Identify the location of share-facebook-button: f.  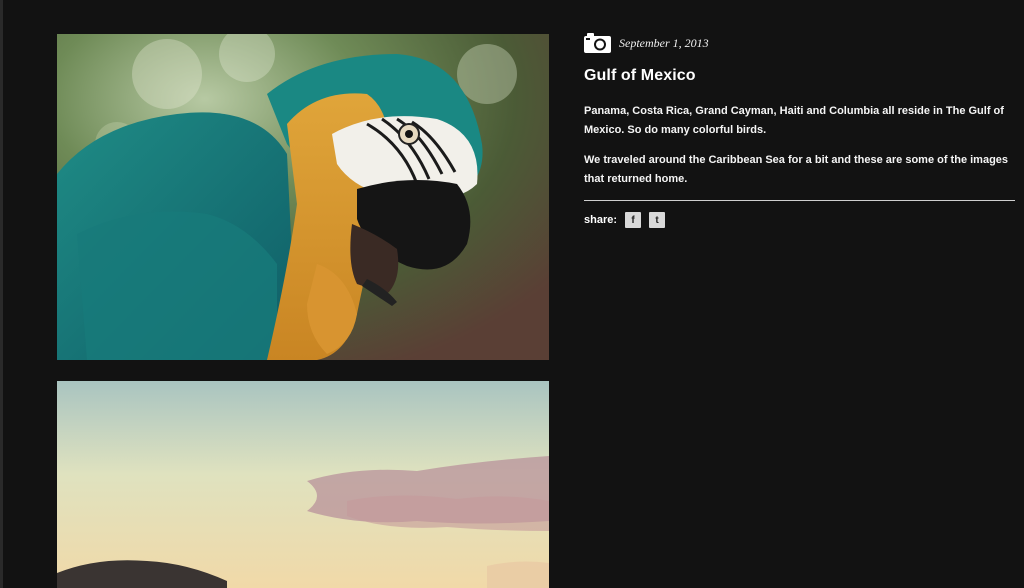
(633, 220).